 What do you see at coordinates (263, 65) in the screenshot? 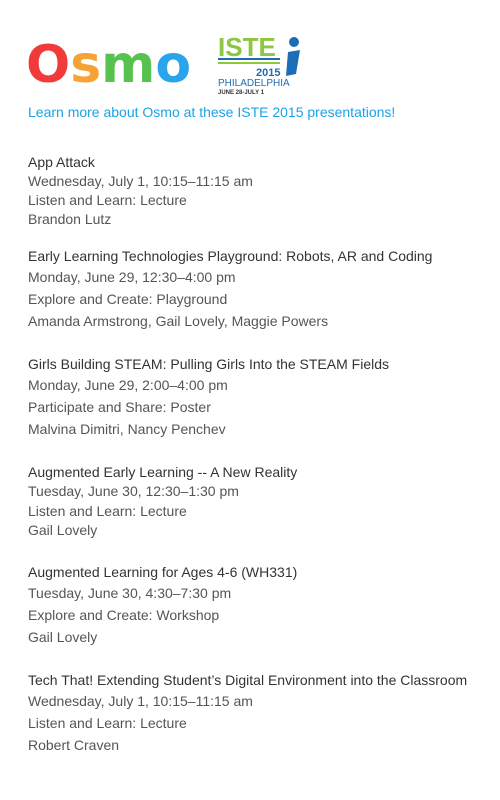
I see `iste-logo: ISTE 2015 PHILADELPHIA JUNE 28-JULY 1` at bounding box center [263, 65].